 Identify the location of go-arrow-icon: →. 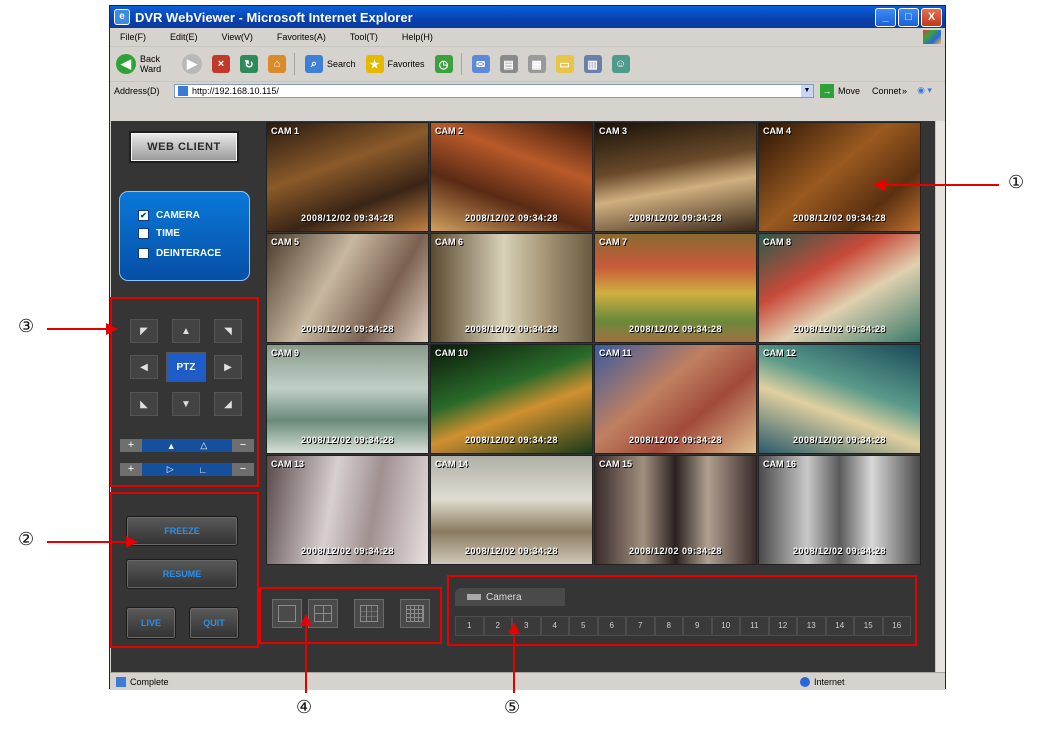
(827, 90).